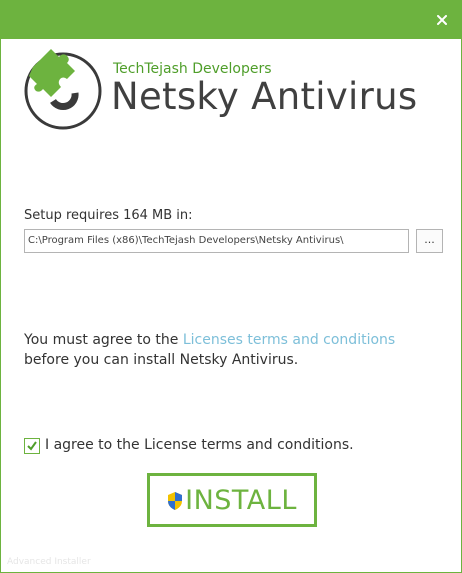  What do you see at coordinates (289, 340) in the screenshot?
I see `license-link: Licenses terms and conditions` at bounding box center [289, 340].